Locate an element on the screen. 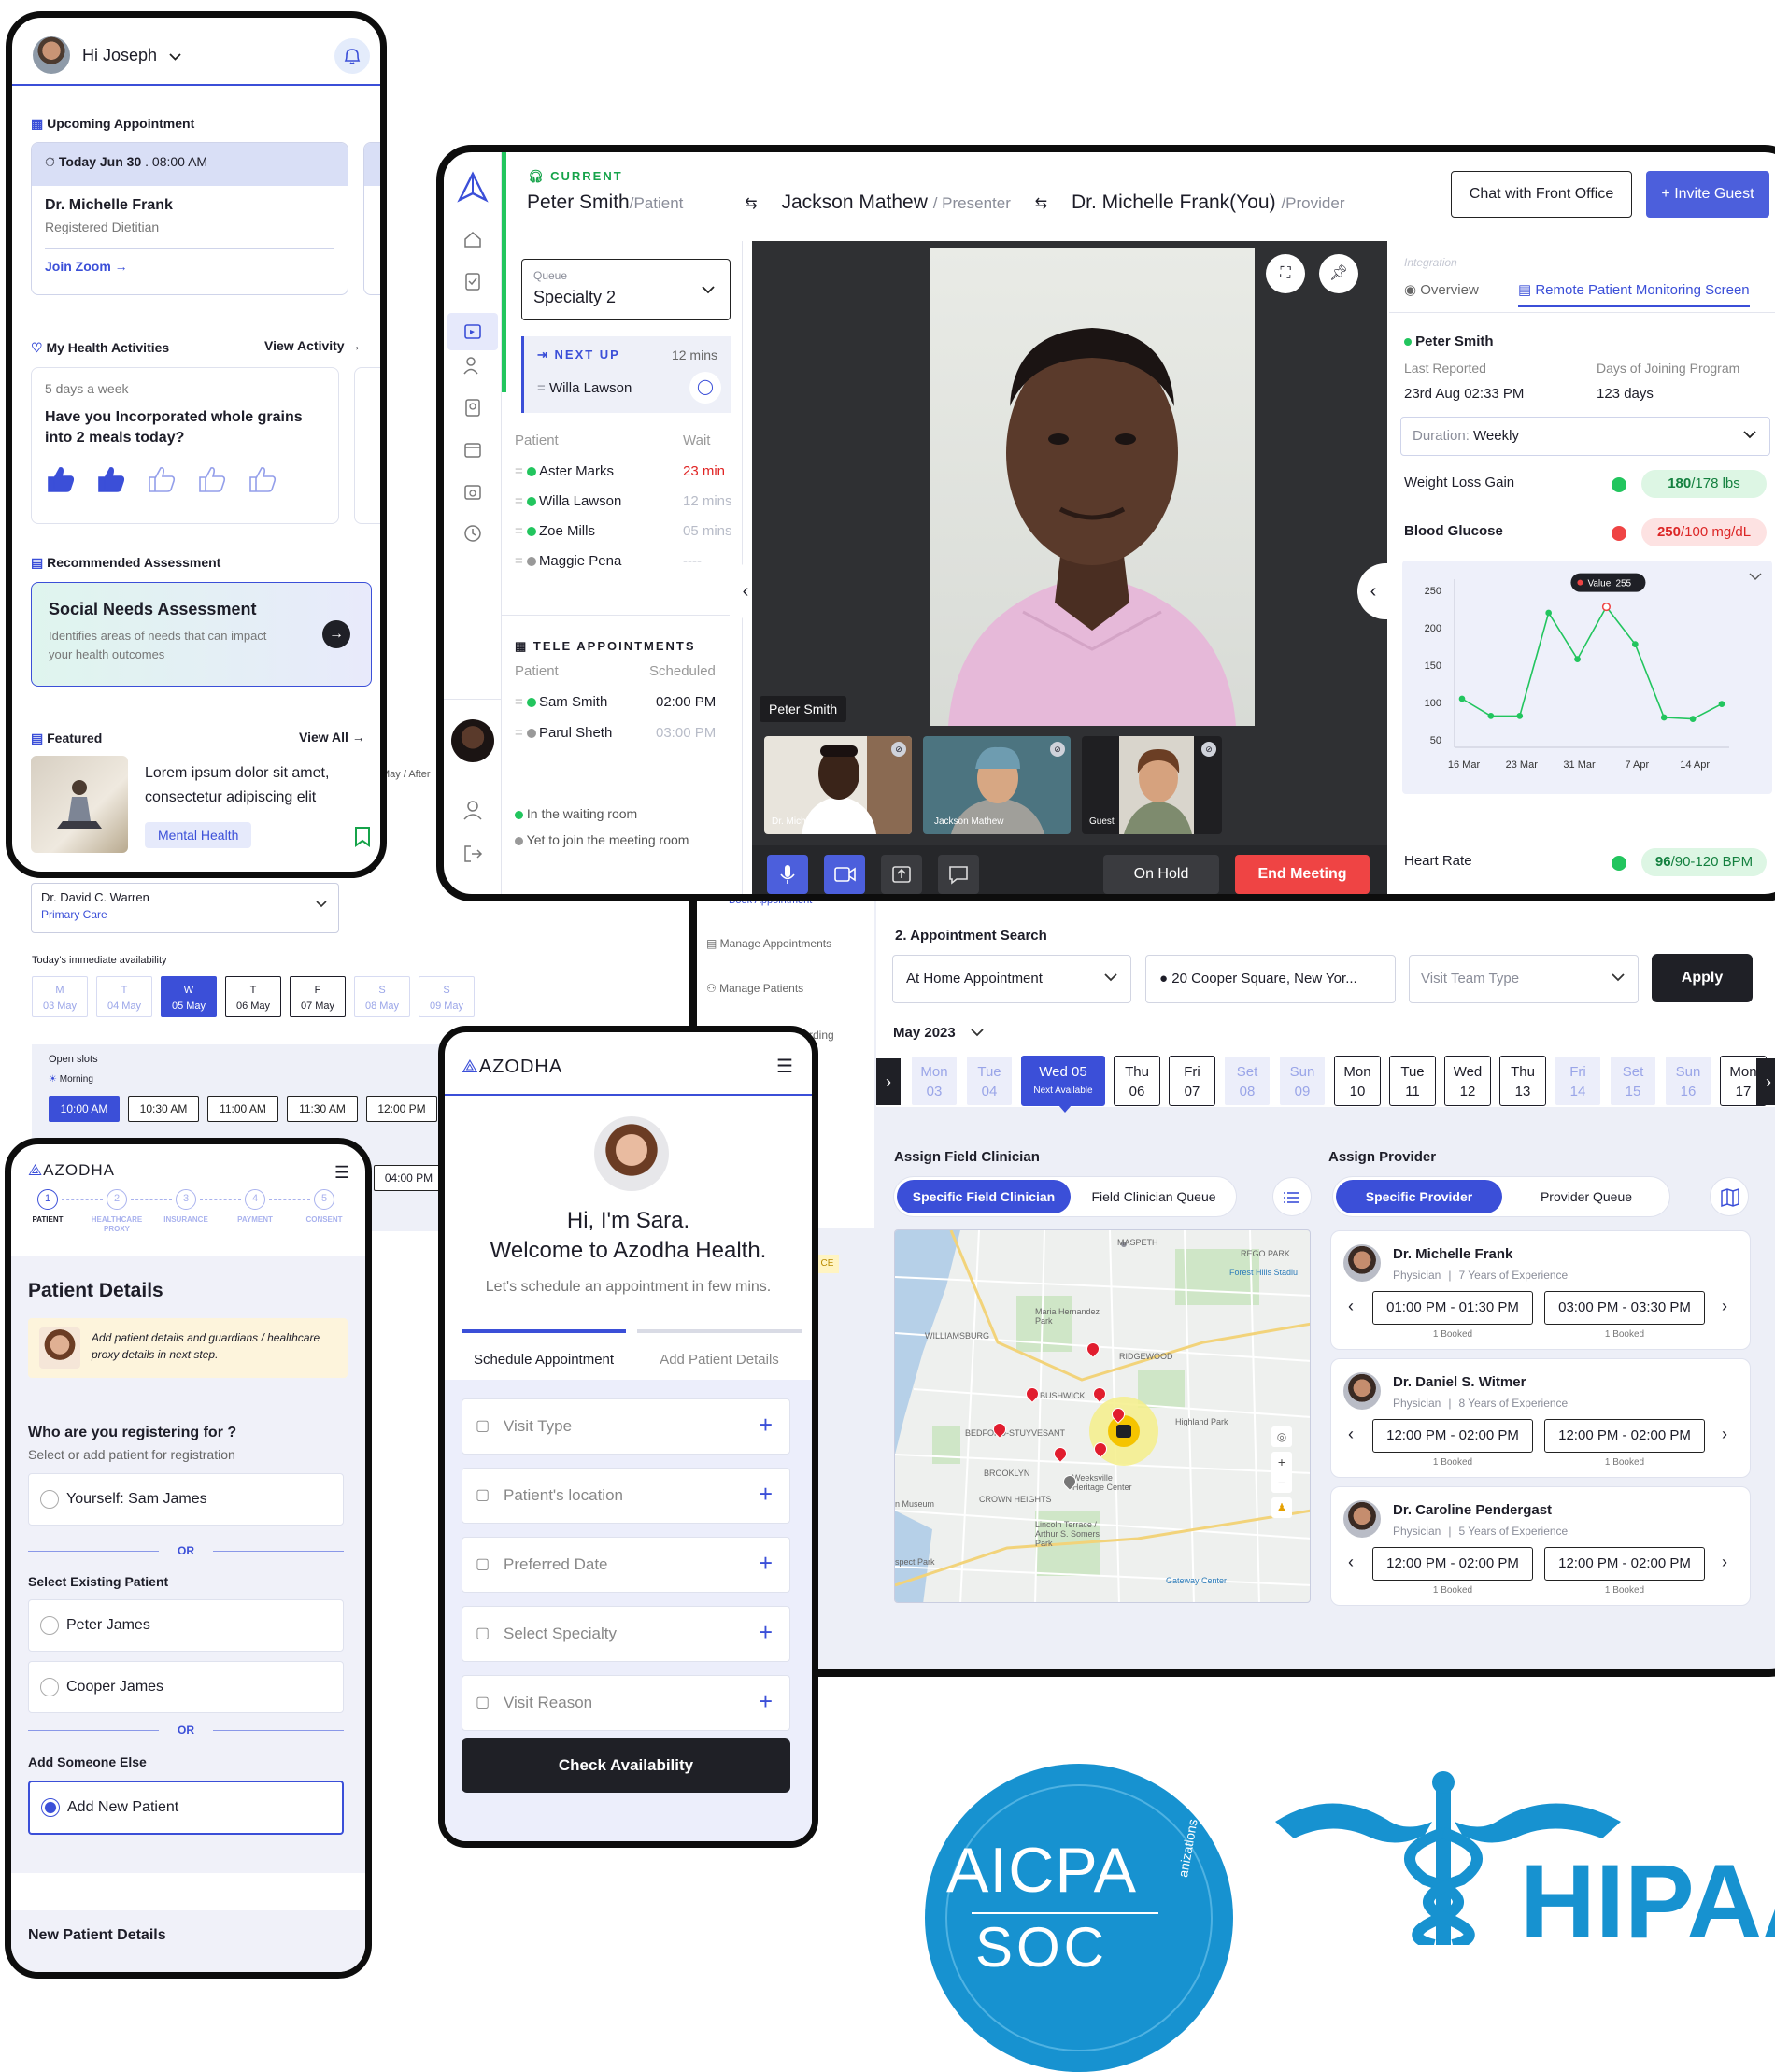 The image size is (1775, 2072). weekday-chip: S 09 May is located at coordinates (447, 996).